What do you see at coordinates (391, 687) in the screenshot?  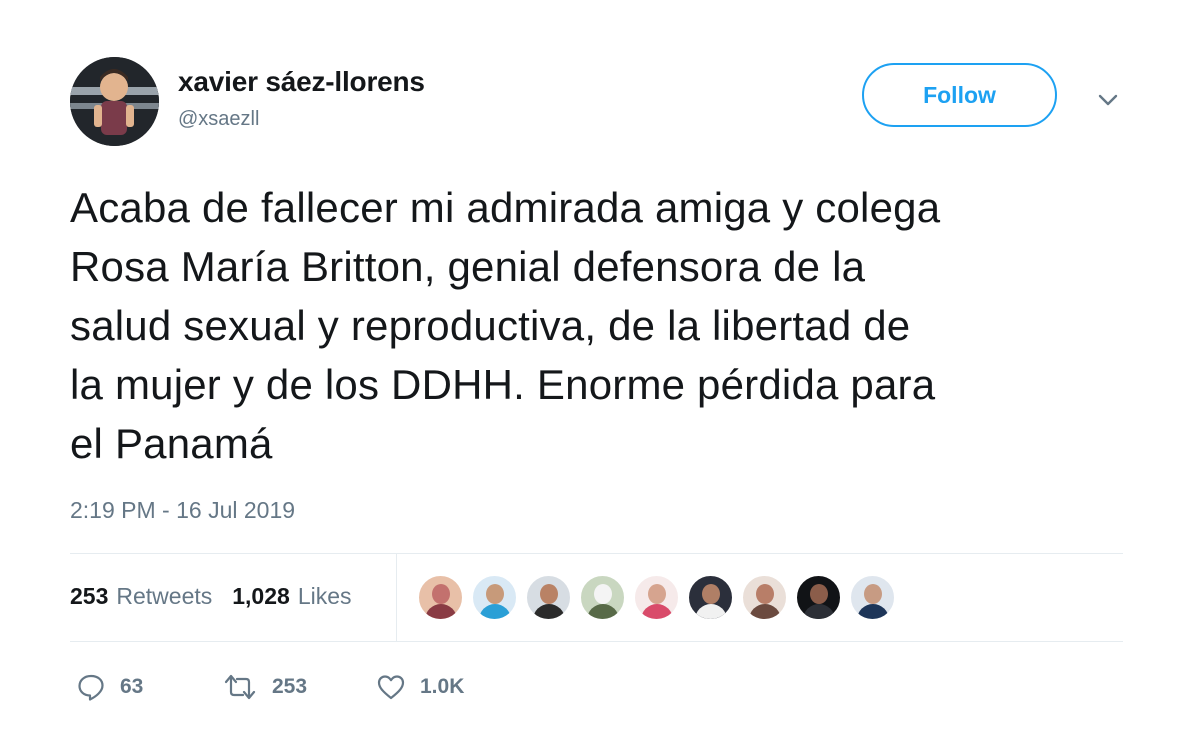 I see `heart-icon` at bounding box center [391, 687].